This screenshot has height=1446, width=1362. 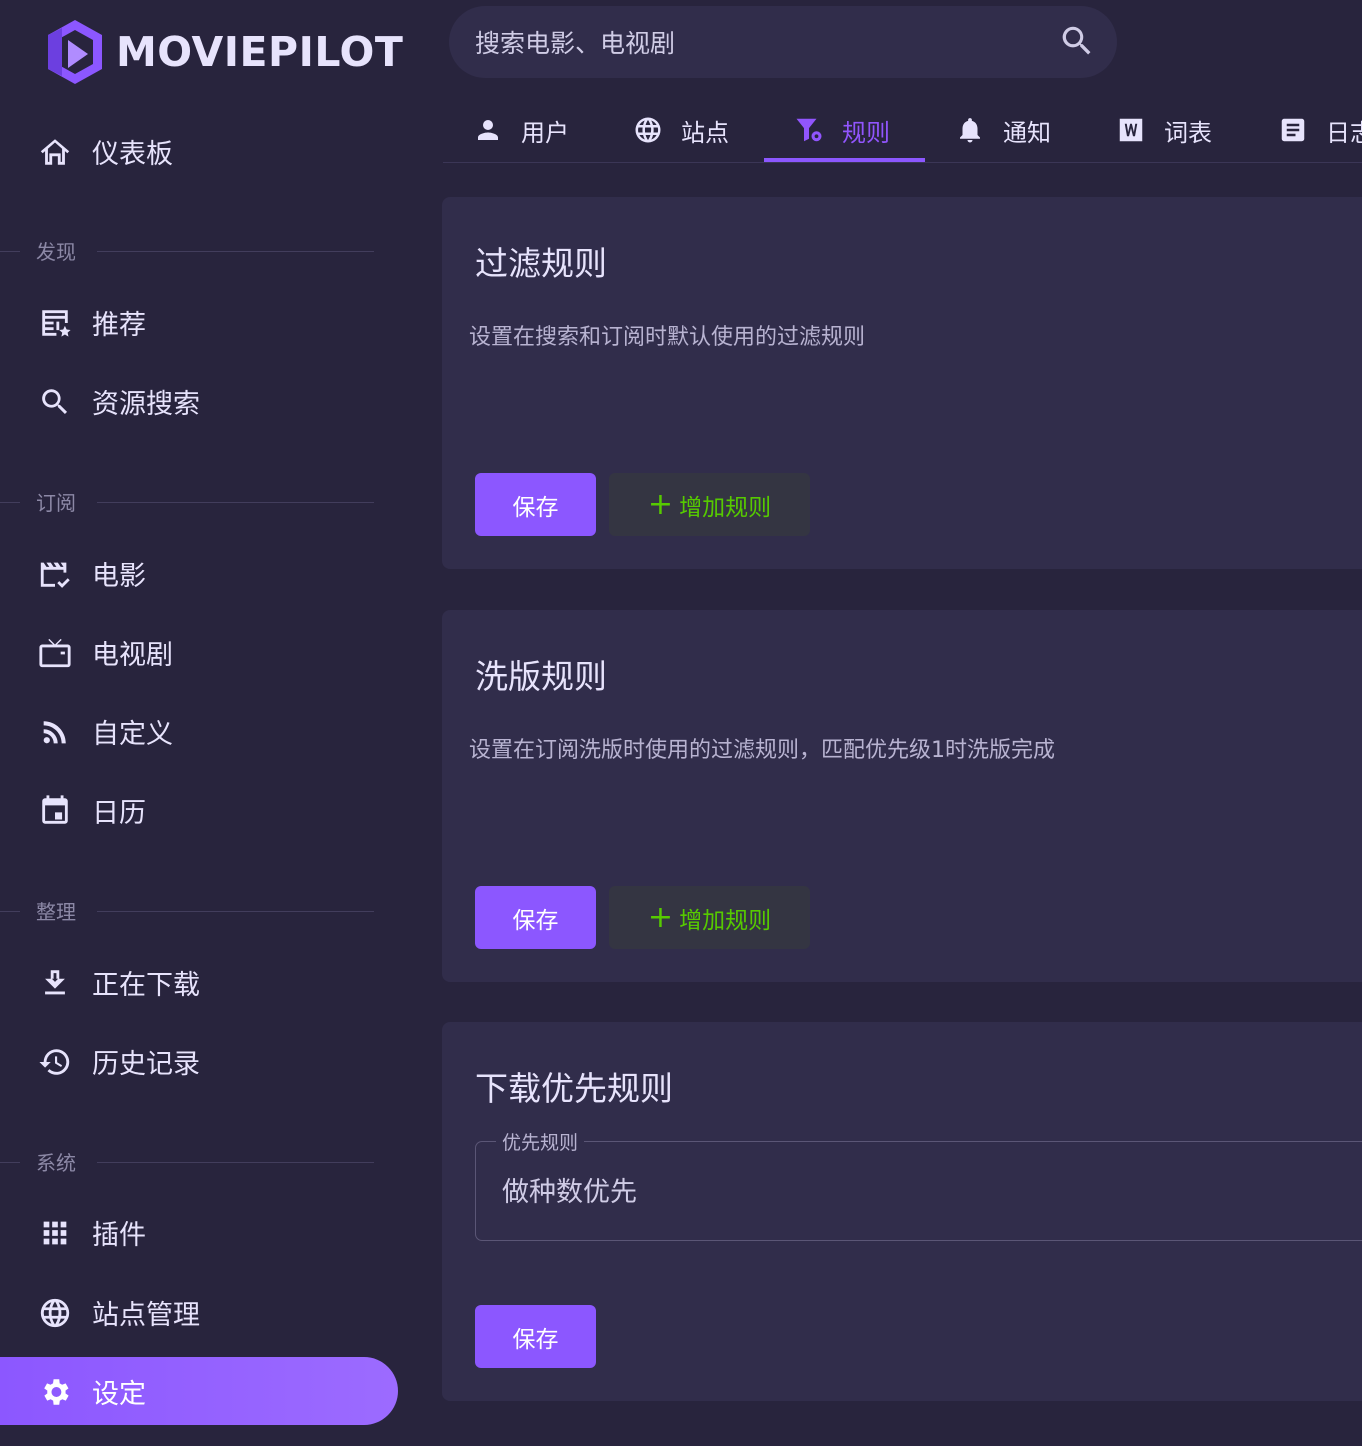 What do you see at coordinates (132, 655) in the screenshot?
I see `nav-tv-label: 电视剧` at bounding box center [132, 655].